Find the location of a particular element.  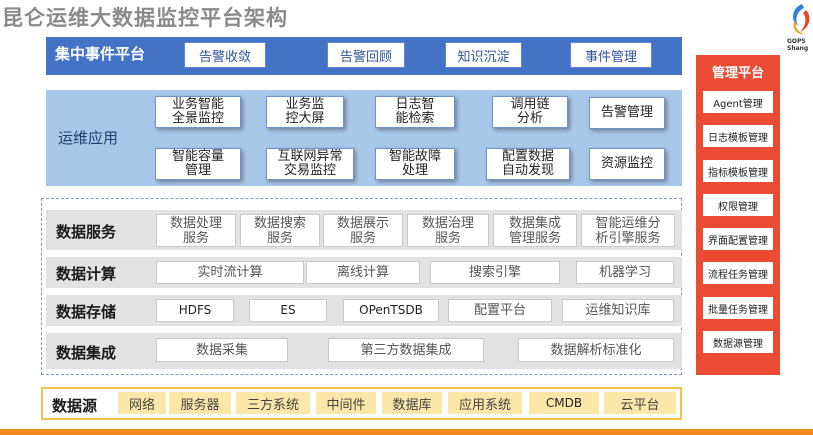

data-service-item: 数据展示 服务 is located at coordinates (363, 230).